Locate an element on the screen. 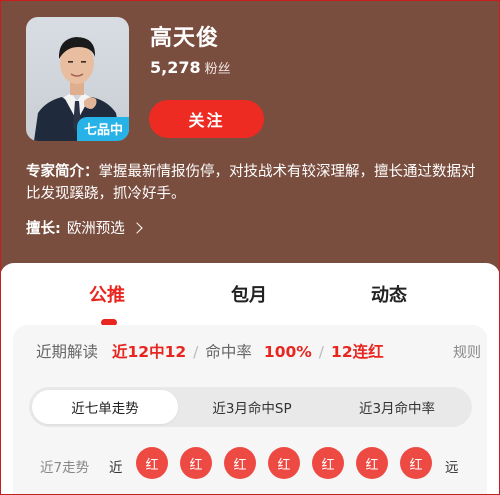 The height and width of the screenshot is (495, 500). trend-label: 近7走势 is located at coordinates (65, 468).